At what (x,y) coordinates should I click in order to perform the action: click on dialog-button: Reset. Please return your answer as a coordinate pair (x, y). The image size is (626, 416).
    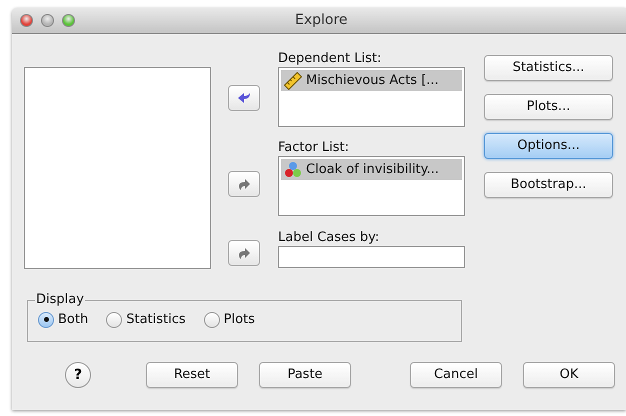
    Looking at the image, I should click on (192, 375).